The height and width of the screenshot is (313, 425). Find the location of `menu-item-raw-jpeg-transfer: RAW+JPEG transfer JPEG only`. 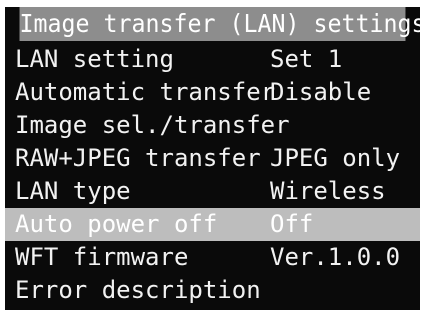

menu-item-raw-jpeg-transfer: RAW+JPEG transfer JPEG only is located at coordinates (212, 158).